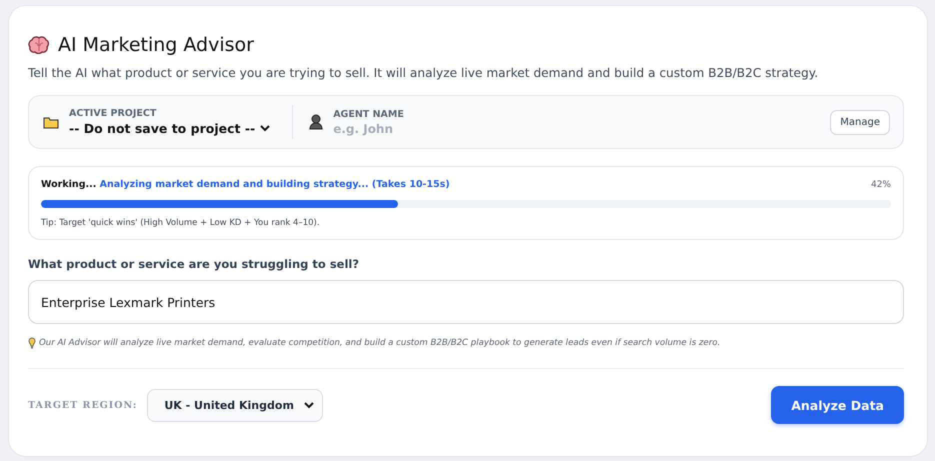 Image resolution: width=935 pixels, height=461 pixels. What do you see at coordinates (32, 343) in the screenshot?
I see `lightbulb-icon` at bounding box center [32, 343].